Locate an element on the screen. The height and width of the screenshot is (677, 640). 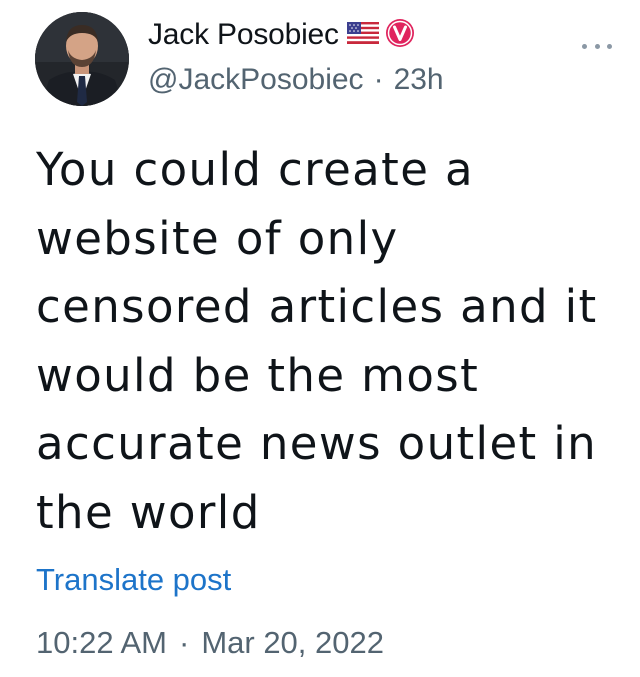
tweet-header: Jack Posobiec @JackPosobiec · 23h is located at coordinates (296, 57).